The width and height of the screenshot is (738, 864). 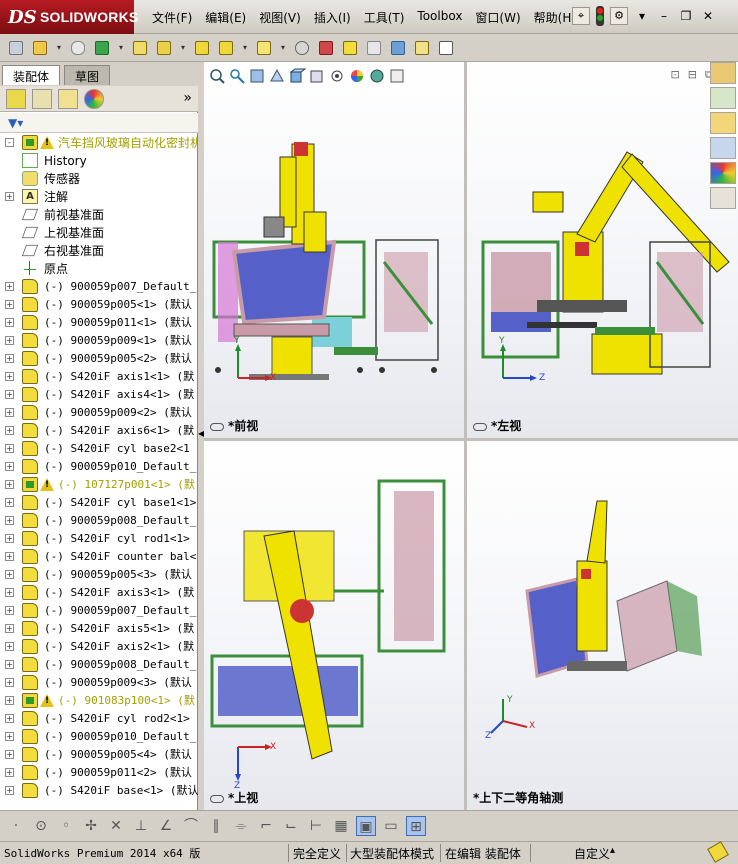 What do you see at coordinates (99, 143) in the screenshot?
I see `tree-item: - 汽车挡风玻璃自动化密封机` at bounding box center [99, 143].